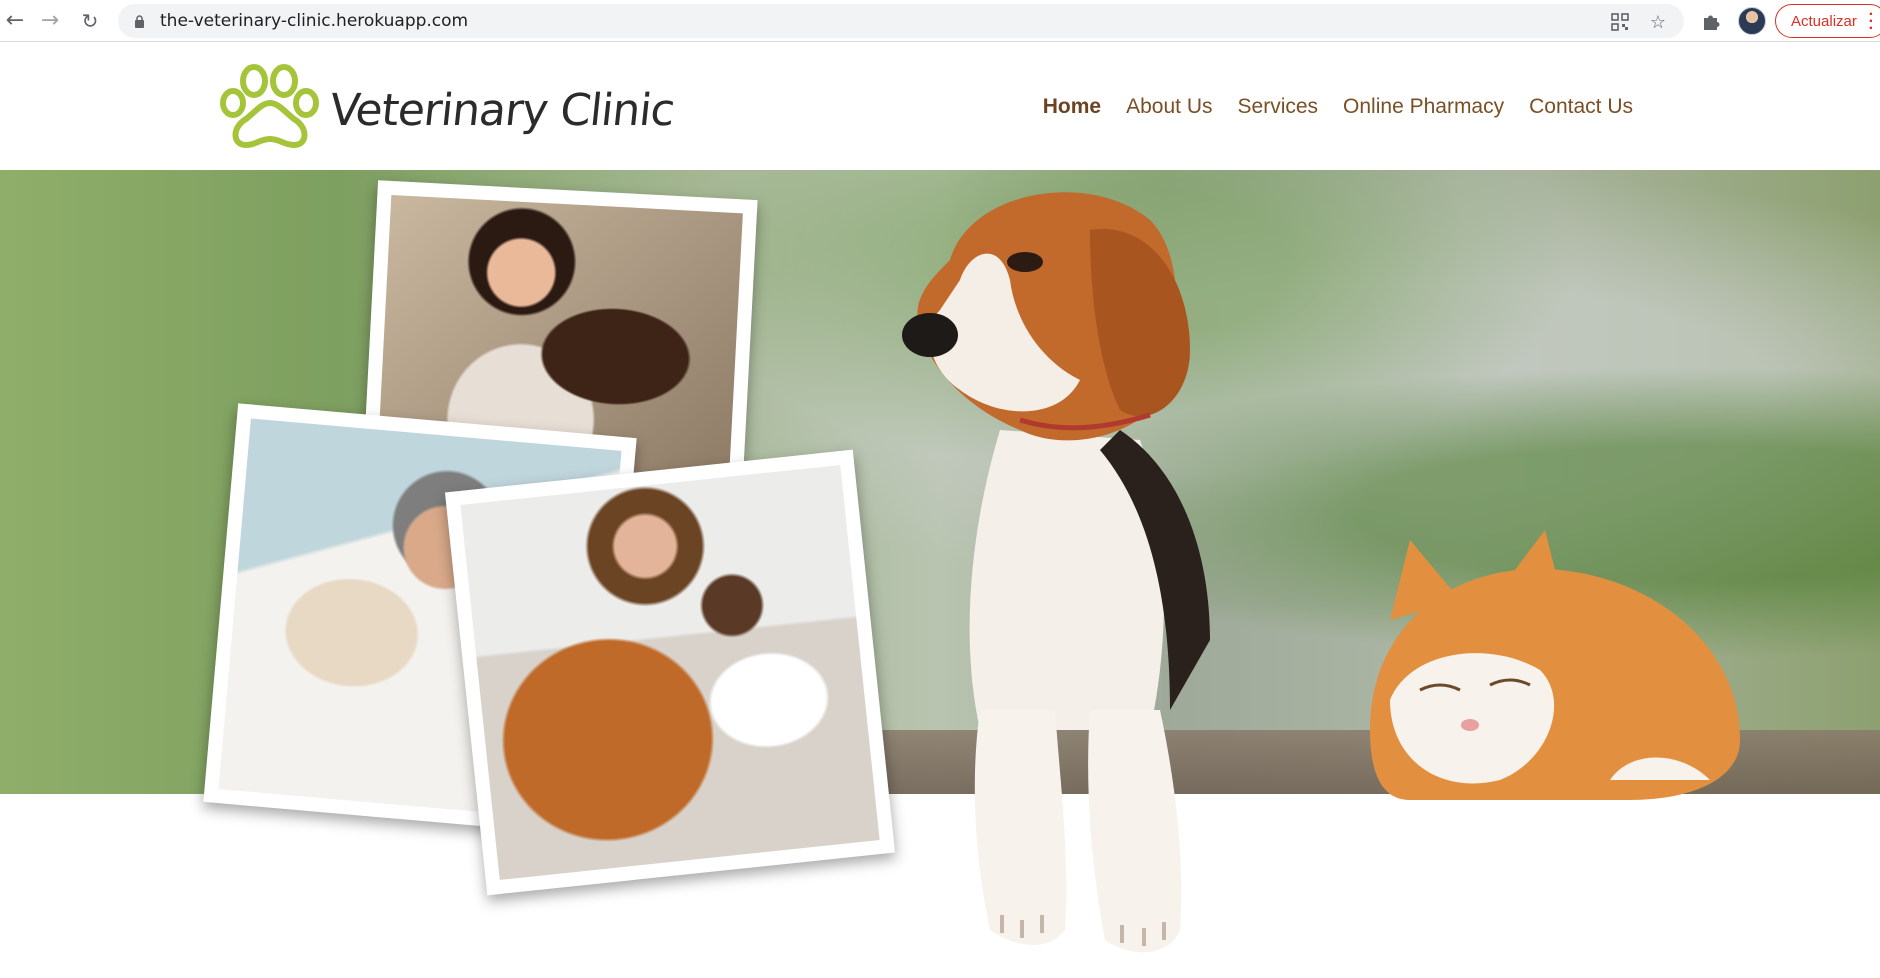 The height and width of the screenshot is (978, 1880). Describe the element at coordinates (1824, 21) in the screenshot. I see `update-button-label: Actualizar` at that location.